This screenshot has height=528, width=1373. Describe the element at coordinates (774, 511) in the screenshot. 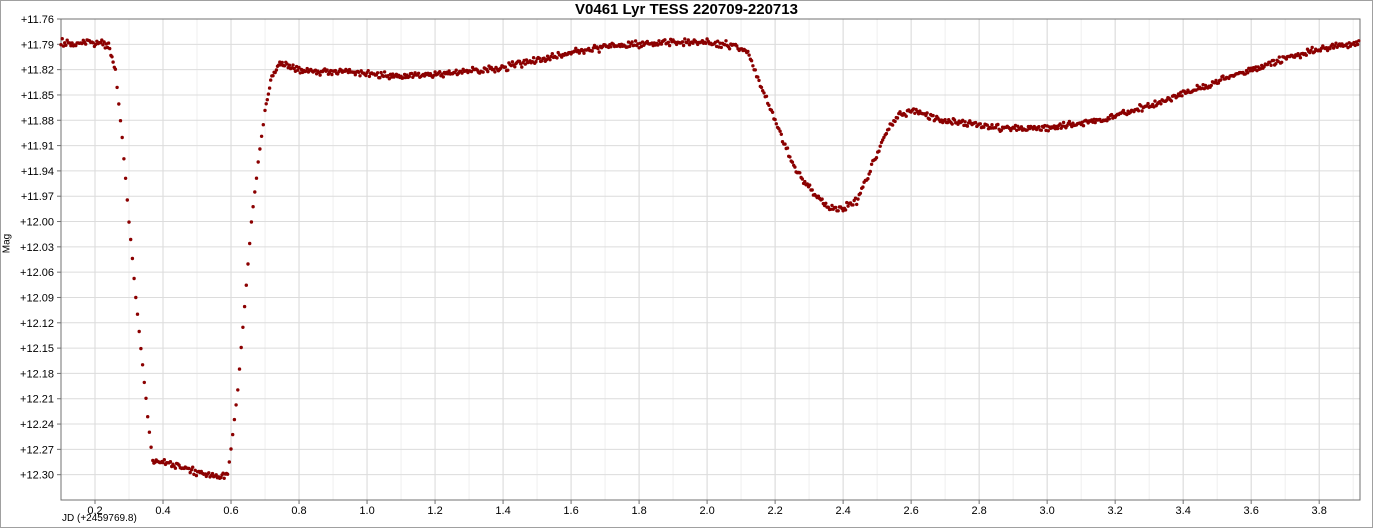

I see `x-tick-label: 2.2` at that location.